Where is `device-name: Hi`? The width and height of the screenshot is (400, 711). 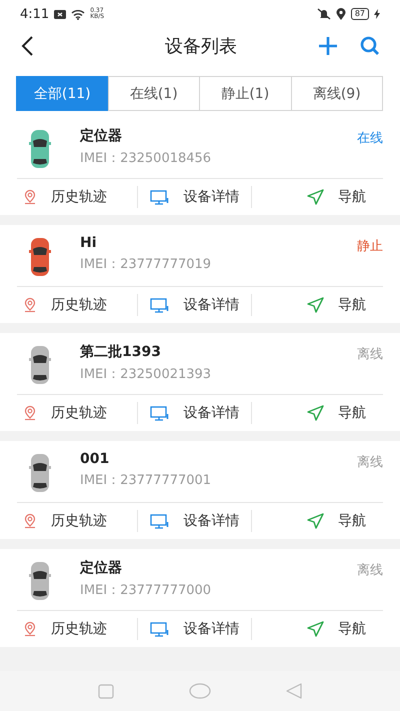 device-name: Hi is located at coordinates (89, 243).